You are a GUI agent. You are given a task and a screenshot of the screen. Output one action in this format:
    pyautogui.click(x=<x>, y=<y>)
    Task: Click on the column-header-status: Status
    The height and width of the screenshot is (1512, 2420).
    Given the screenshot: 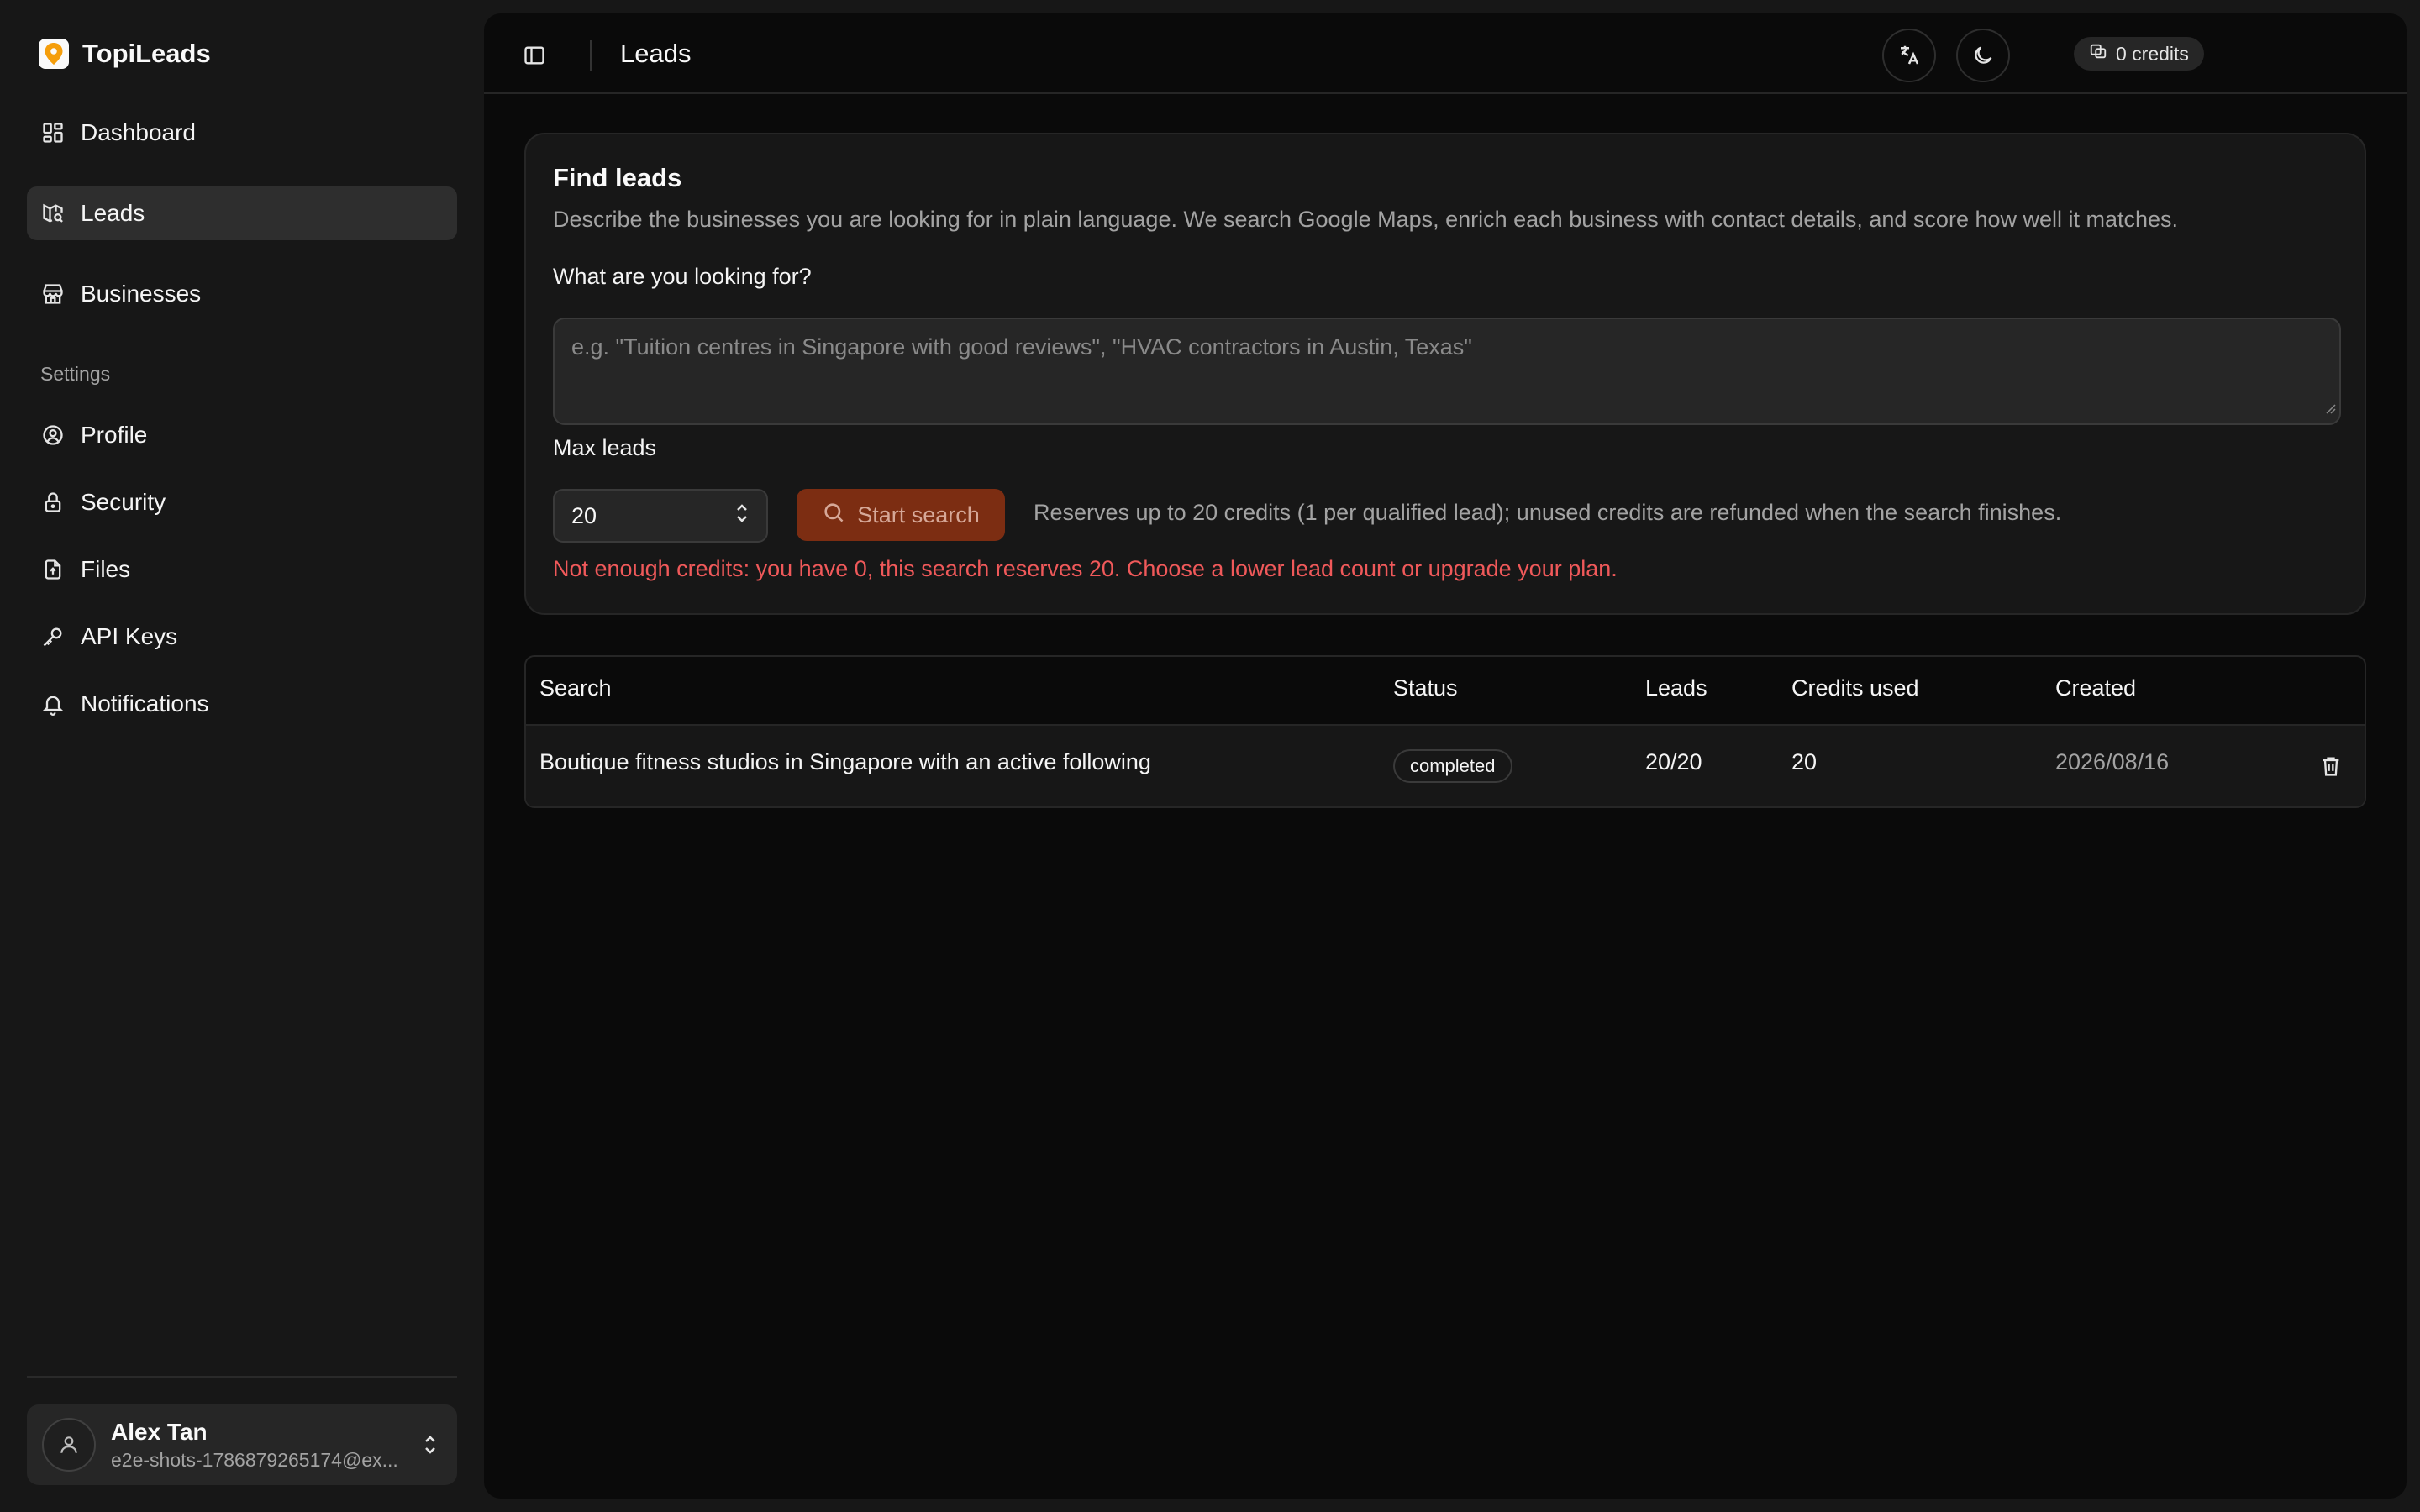 What is the action you would take?
    pyautogui.click(x=1425, y=688)
    